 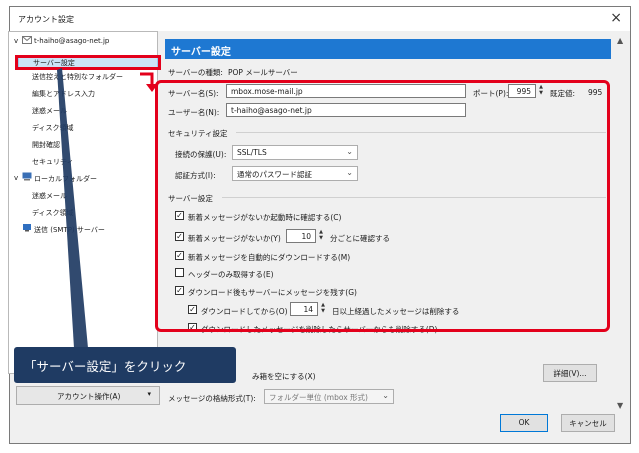 I want to click on scrollbar: ▲ ▼, so click(x=622, y=223).